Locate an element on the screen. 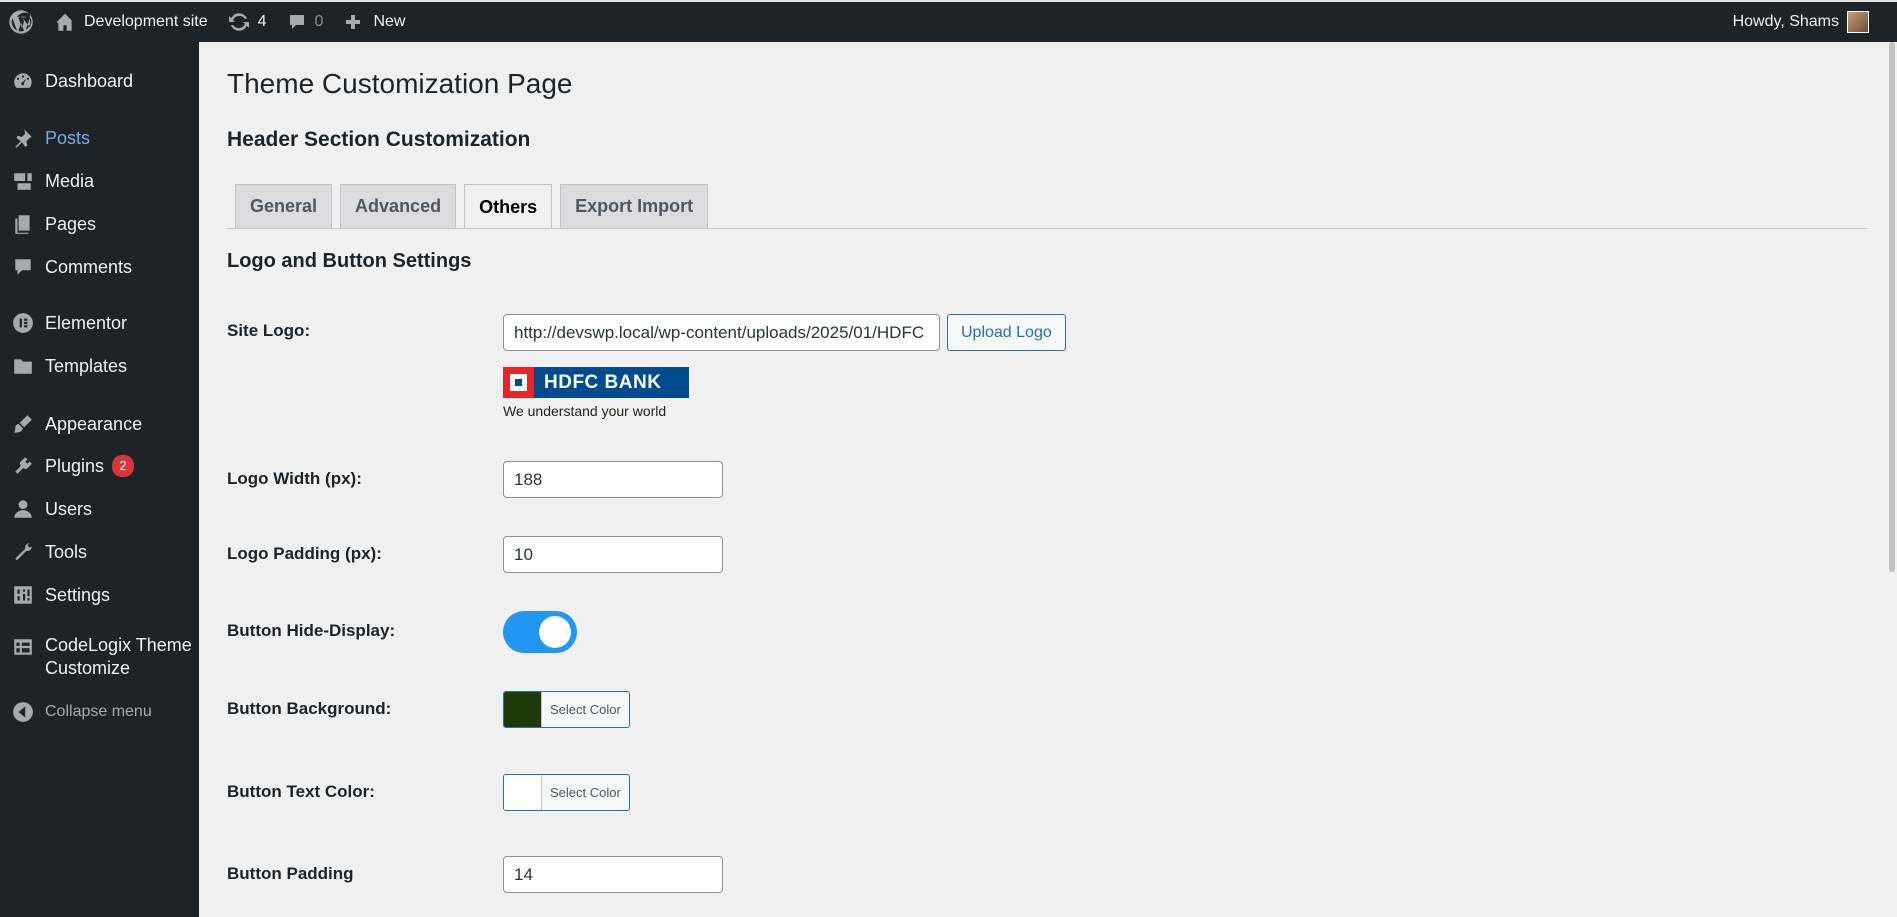  brush-icon is located at coordinates (22, 424).